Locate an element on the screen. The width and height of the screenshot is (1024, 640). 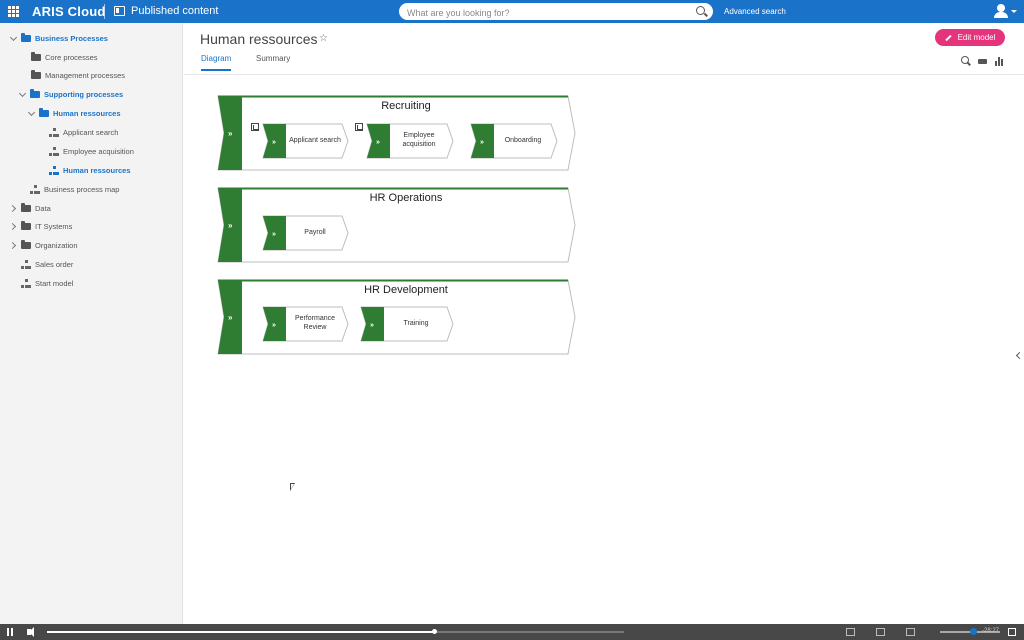
expand-icon is located at coordinates (910, 632).